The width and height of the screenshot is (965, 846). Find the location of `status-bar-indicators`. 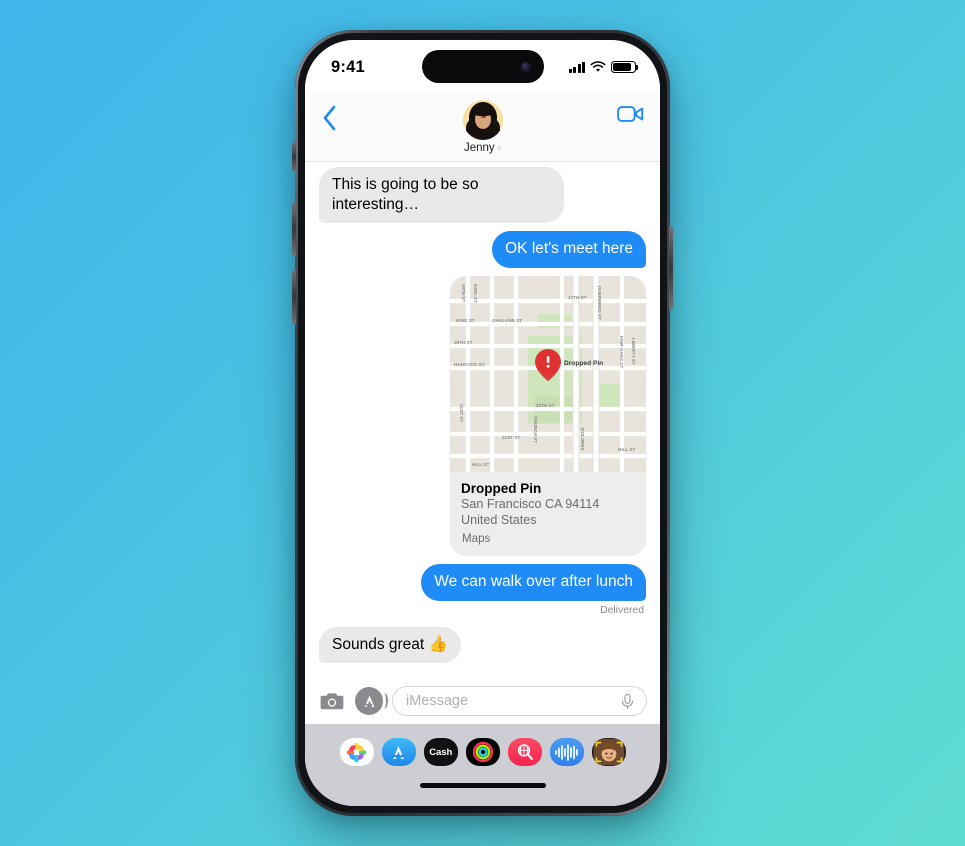

status-bar-indicators is located at coordinates (603, 67).